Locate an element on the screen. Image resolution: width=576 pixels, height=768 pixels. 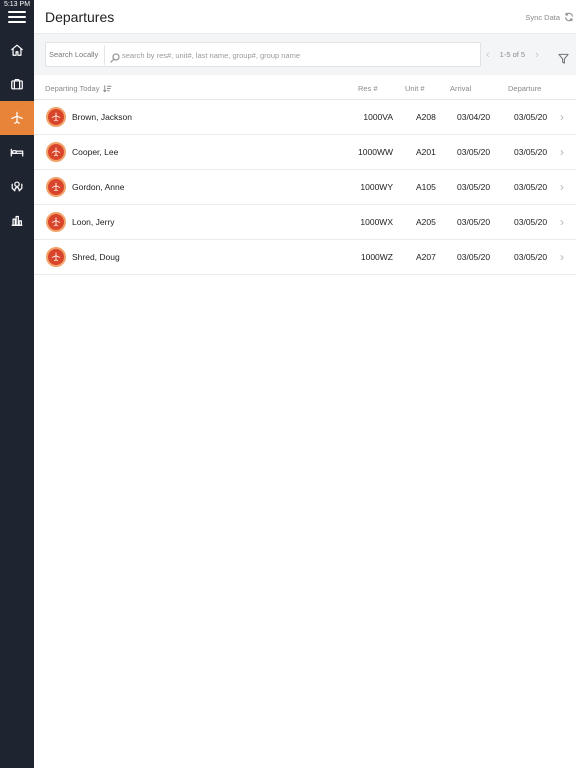
hands-icon is located at coordinates (17, 186).